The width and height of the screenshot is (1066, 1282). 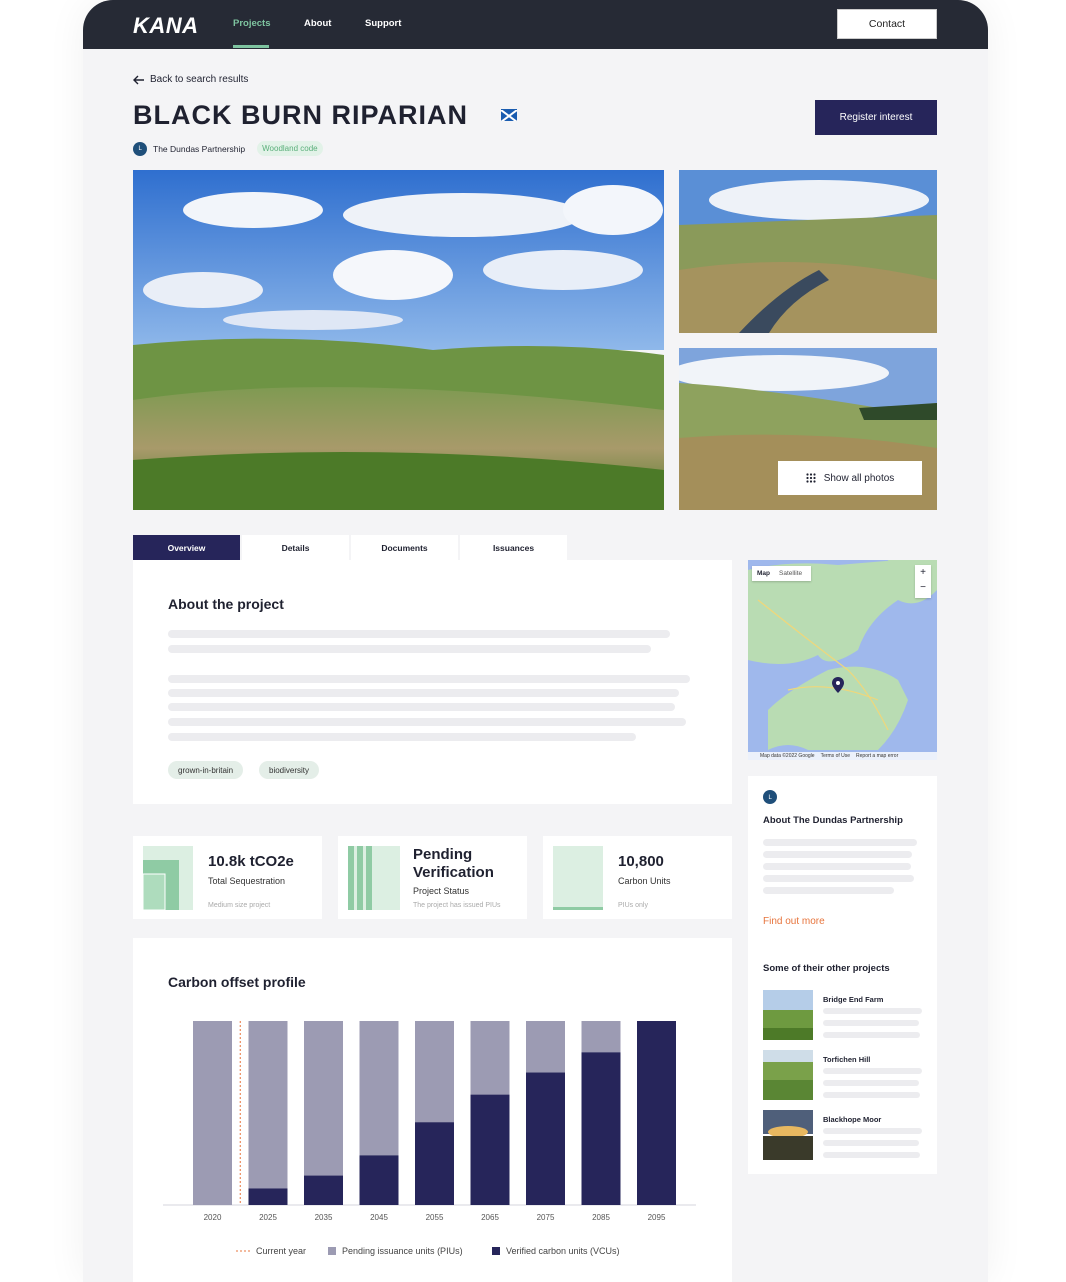 I want to click on main-photo, so click(x=398, y=340).